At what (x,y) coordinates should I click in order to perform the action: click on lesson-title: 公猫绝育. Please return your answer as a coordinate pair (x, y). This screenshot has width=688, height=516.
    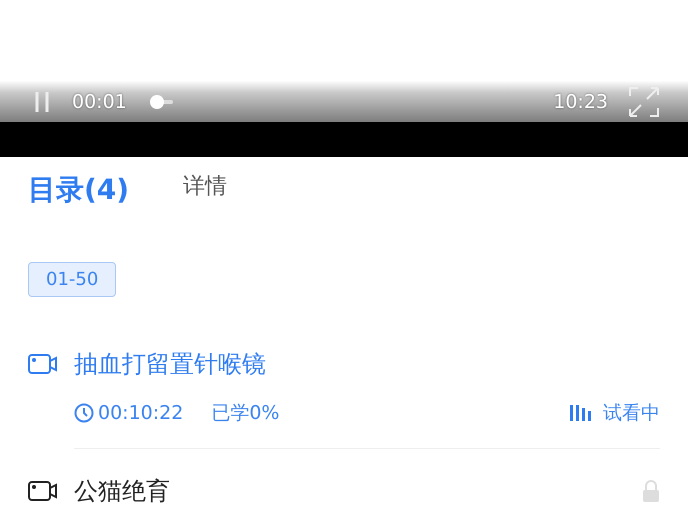
    Looking at the image, I should click on (350, 491).